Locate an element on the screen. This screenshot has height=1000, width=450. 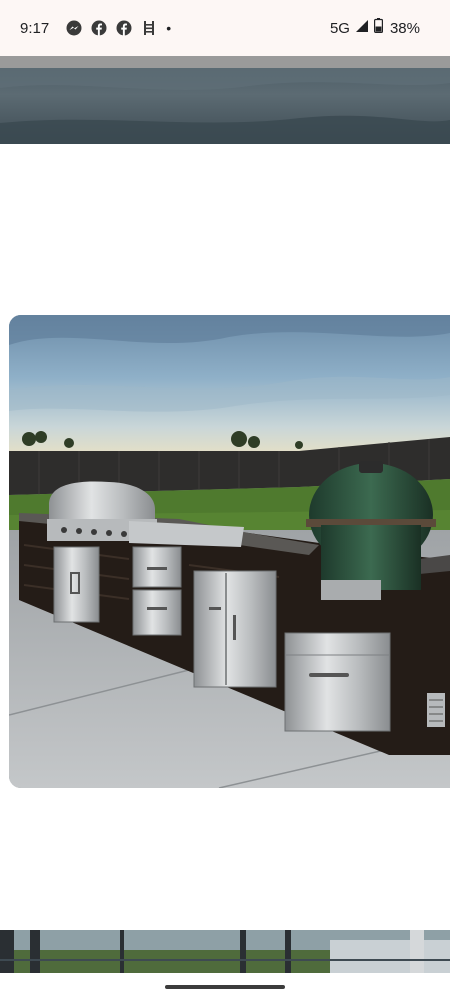
status-left: 9:17 • is located at coordinates (95, 28).